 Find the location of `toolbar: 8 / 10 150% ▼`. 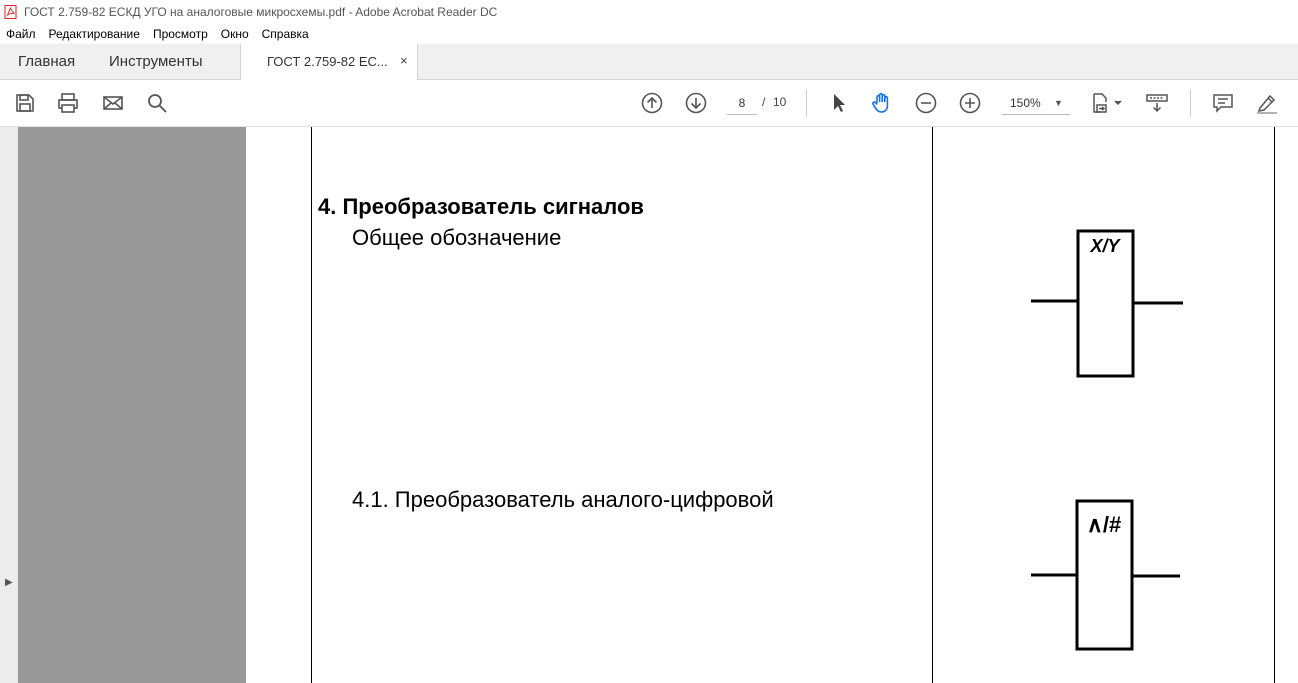

toolbar: 8 / 10 150% ▼ is located at coordinates (649, 103).